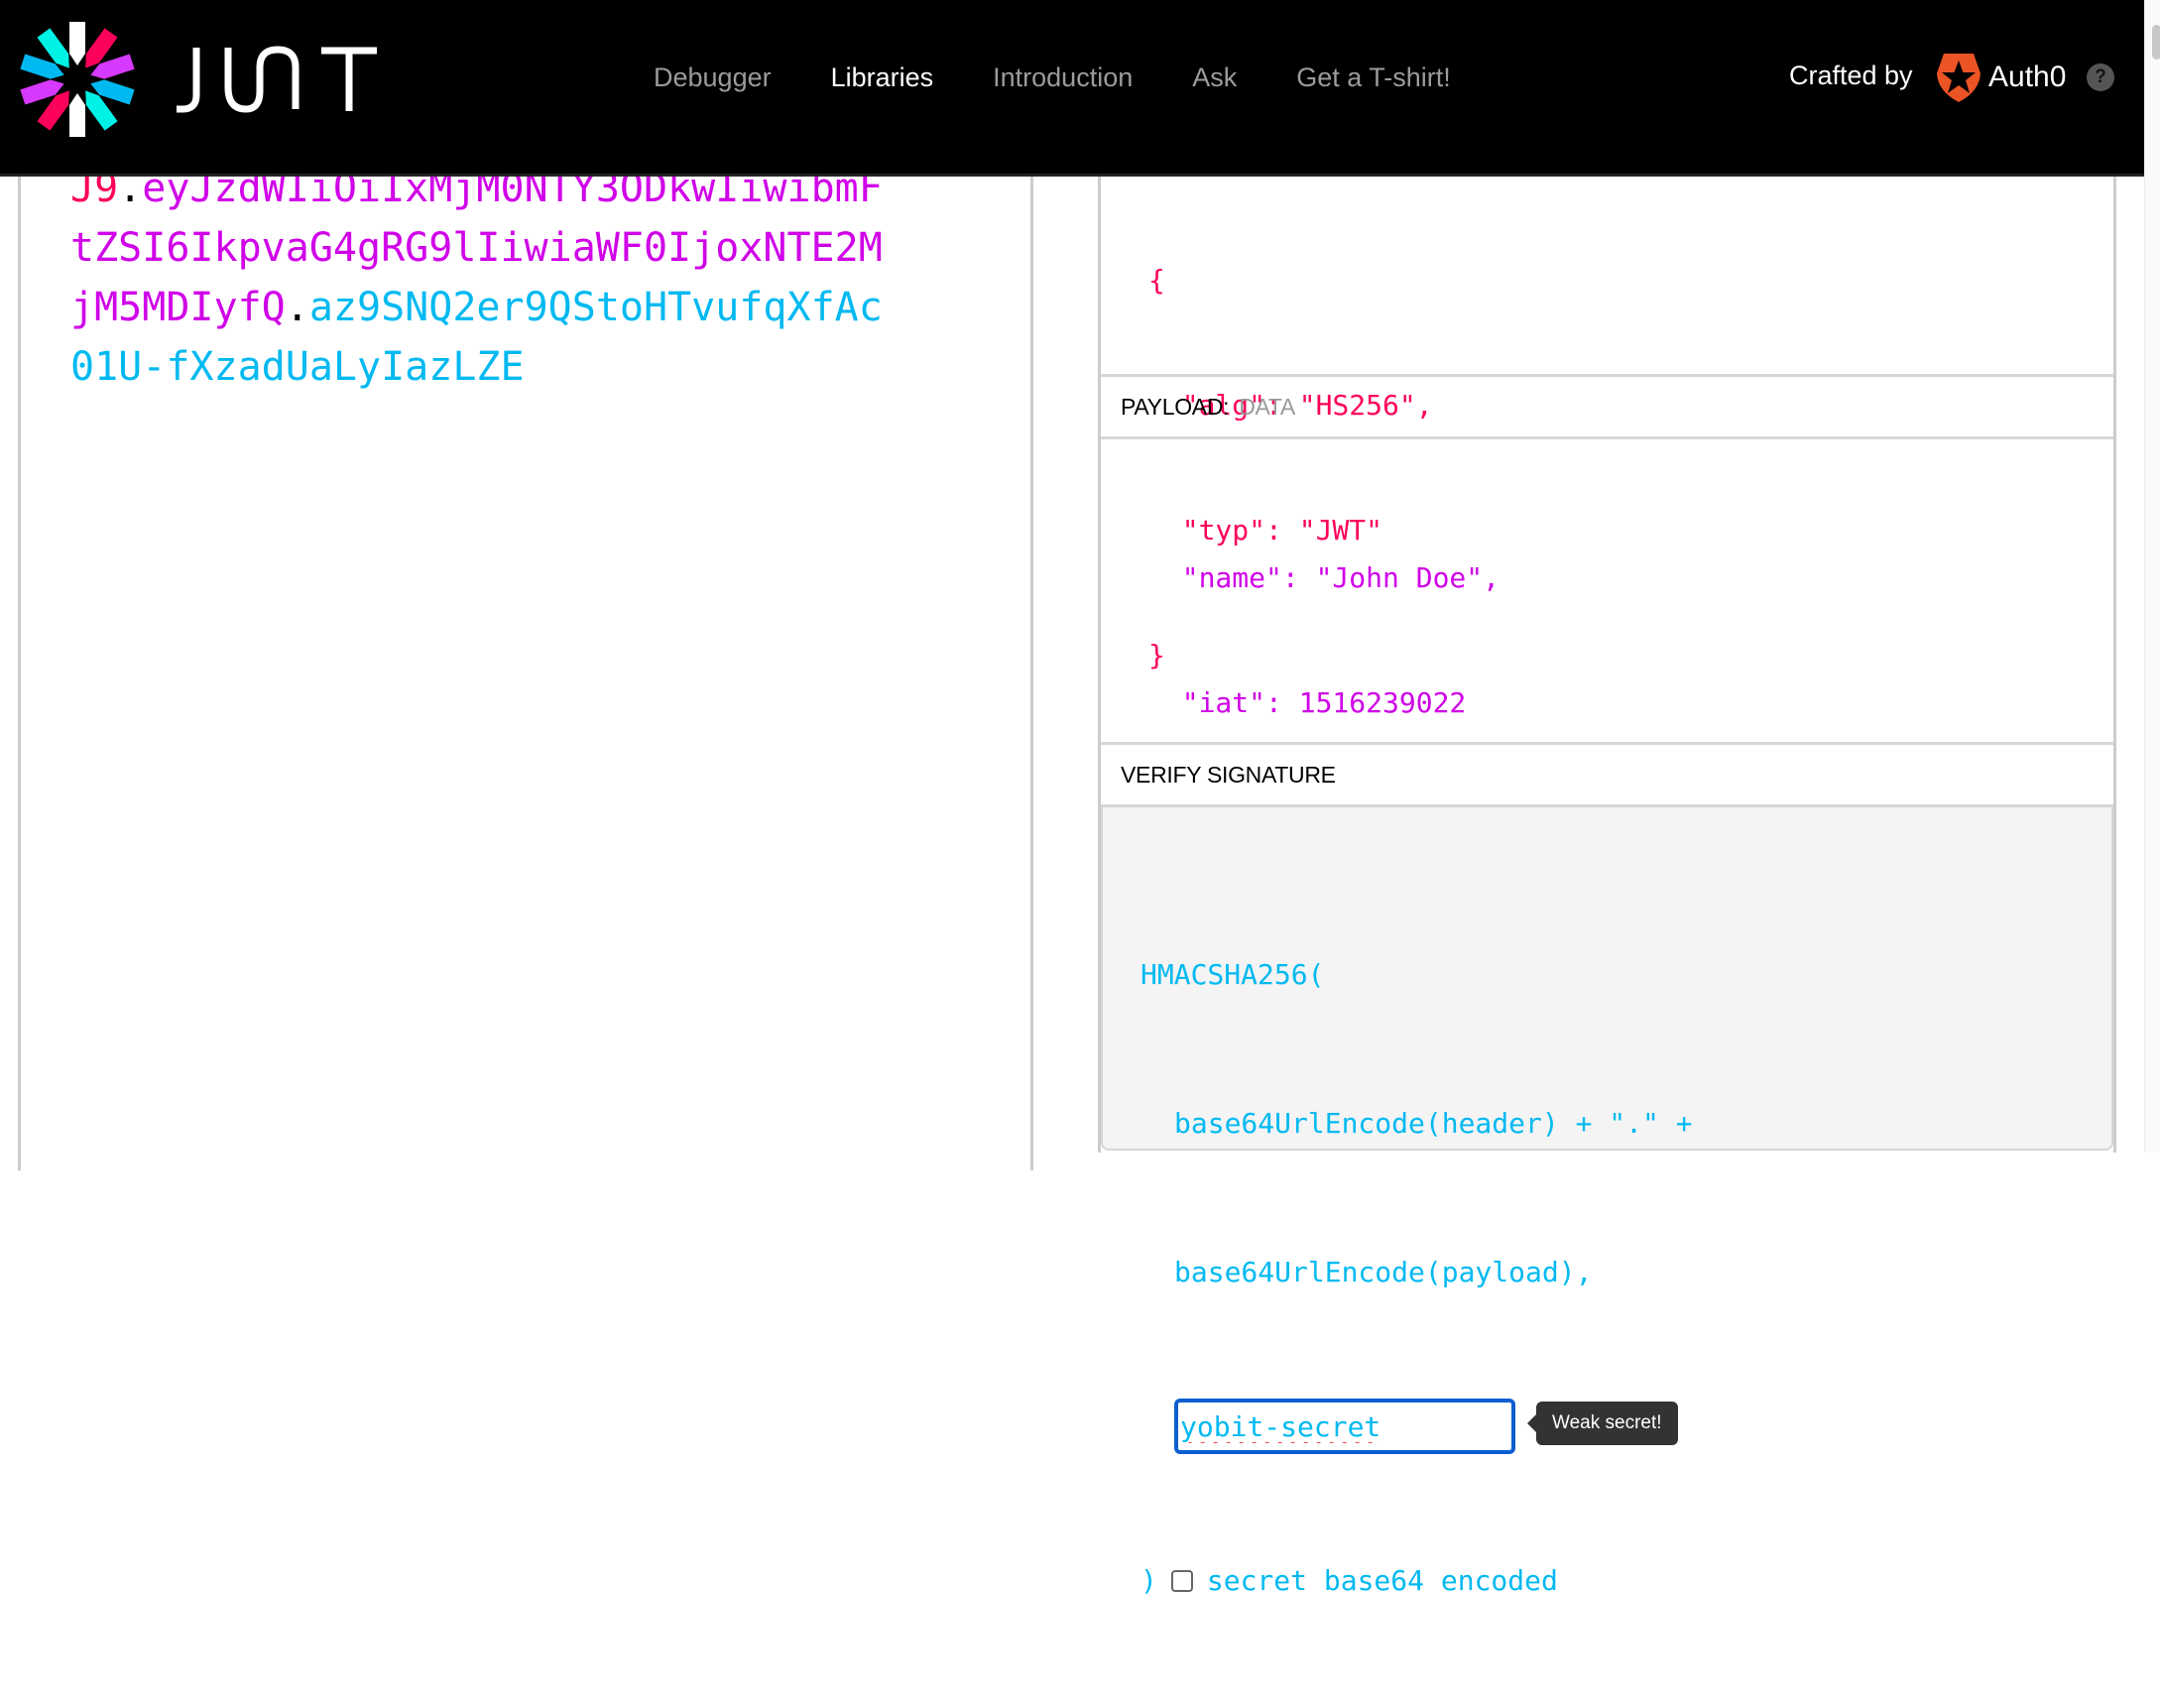 The height and width of the screenshot is (1708, 2160). I want to click on auth0-link: Auth0, so click(2027, 77).